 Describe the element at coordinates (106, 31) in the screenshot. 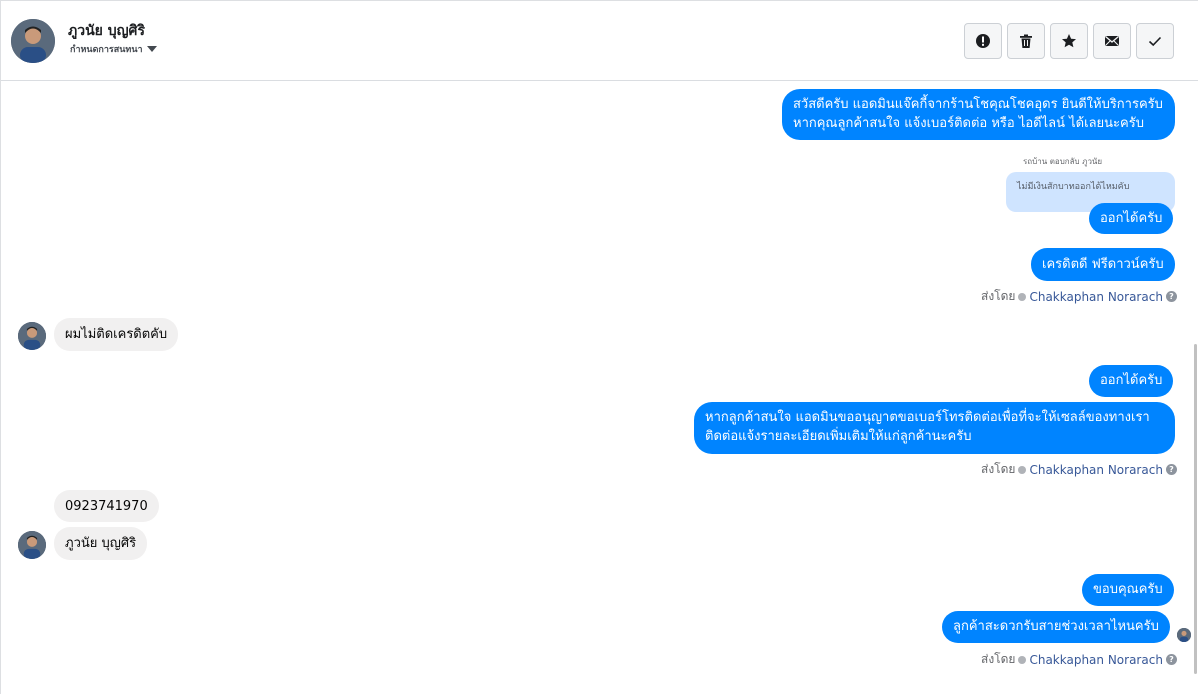

I see `contact-name: ภูวนัย บุญศิริ` at that location.